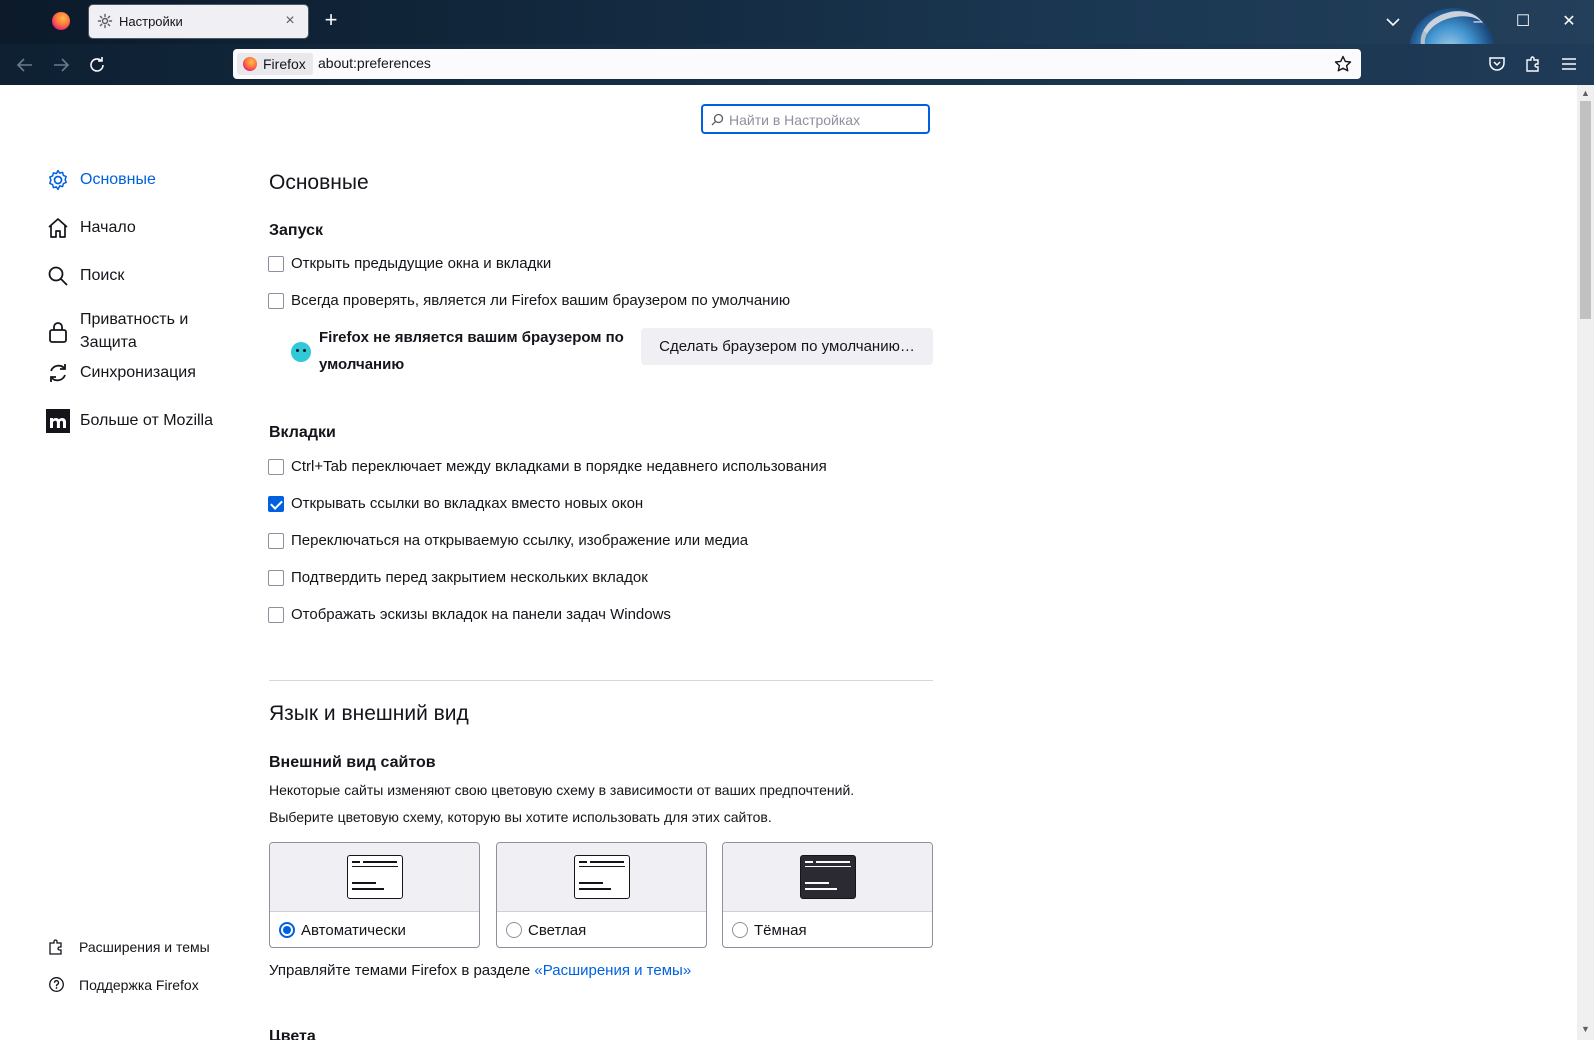 The image size is (1594, 1040). I want to click on scheme-label: Тёмная, so click(780, 930).